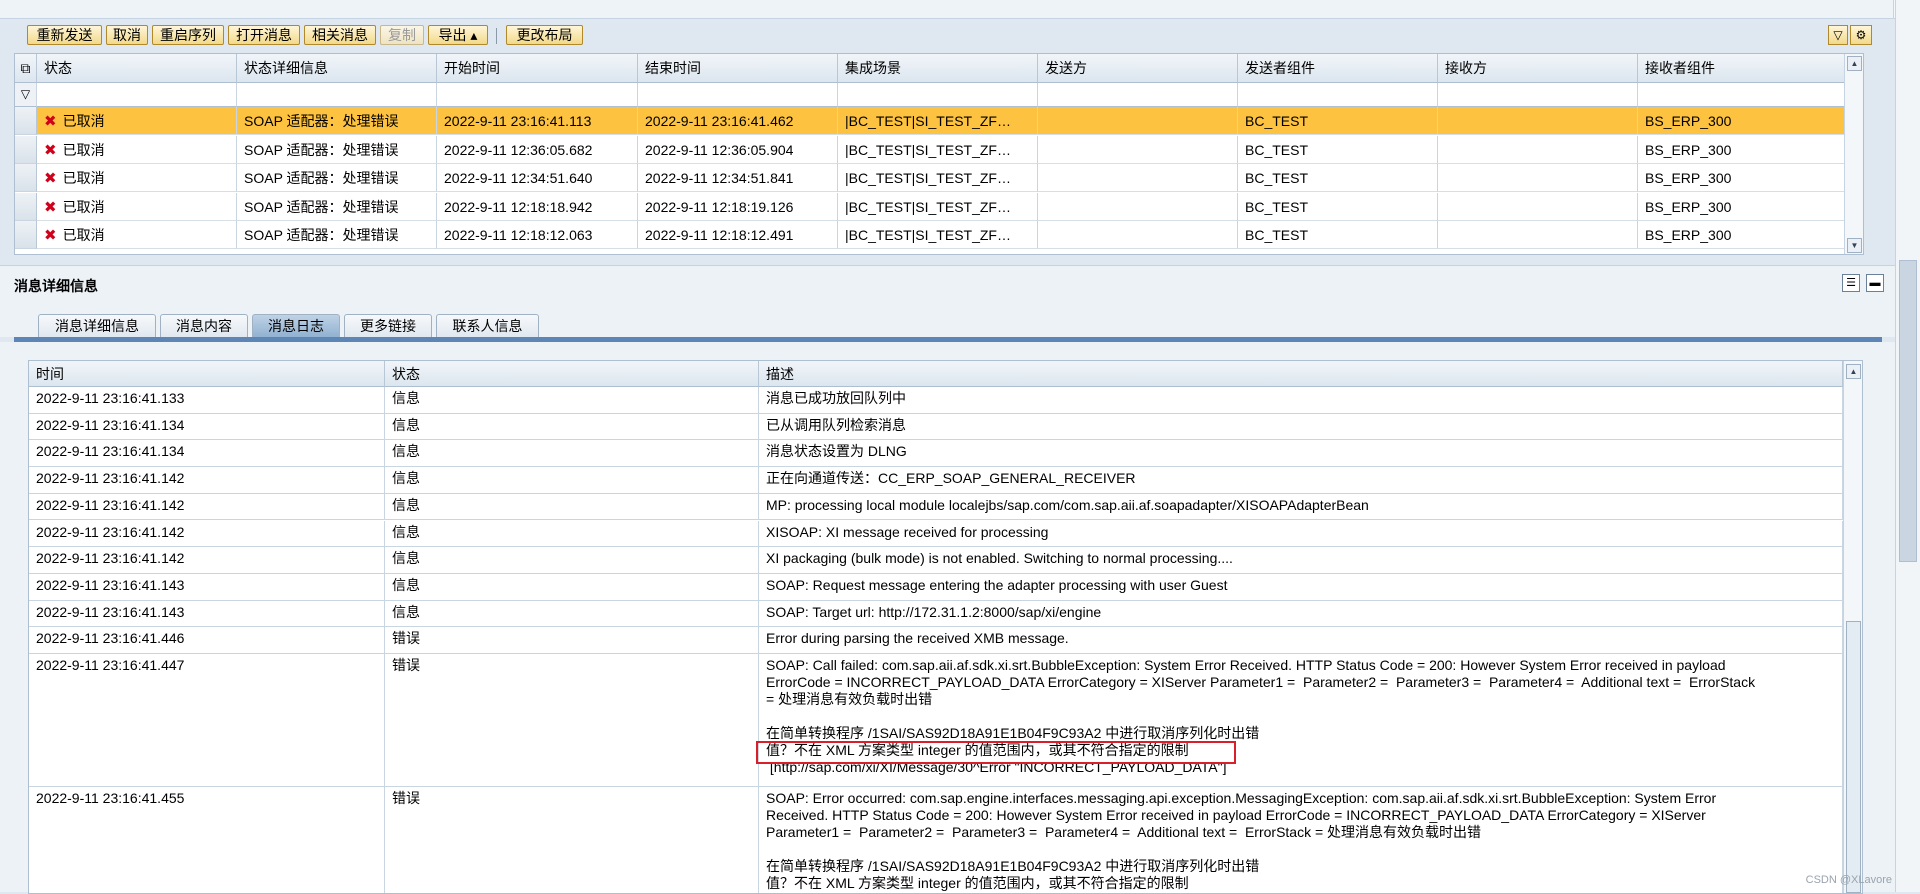 This screenshot has height=894, width=1920. Describe the element at coordinates (1838, 35) in the screenshot. I see `filter-icon: ▽` at that location.